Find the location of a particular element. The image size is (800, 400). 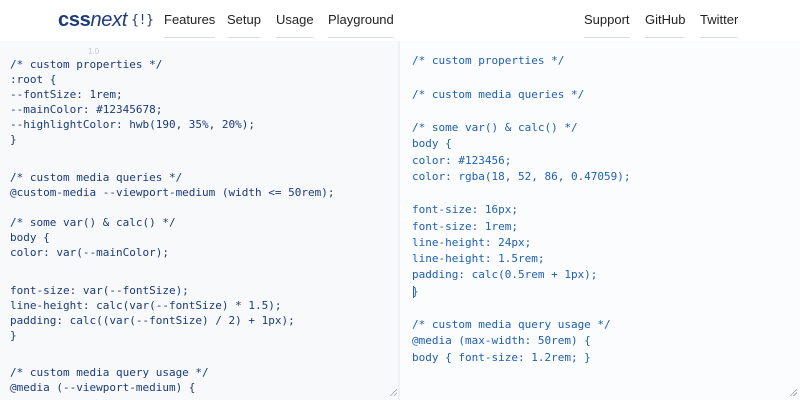

input-line-13: color: var(--mainColor); is located at coordinates (89, 252).